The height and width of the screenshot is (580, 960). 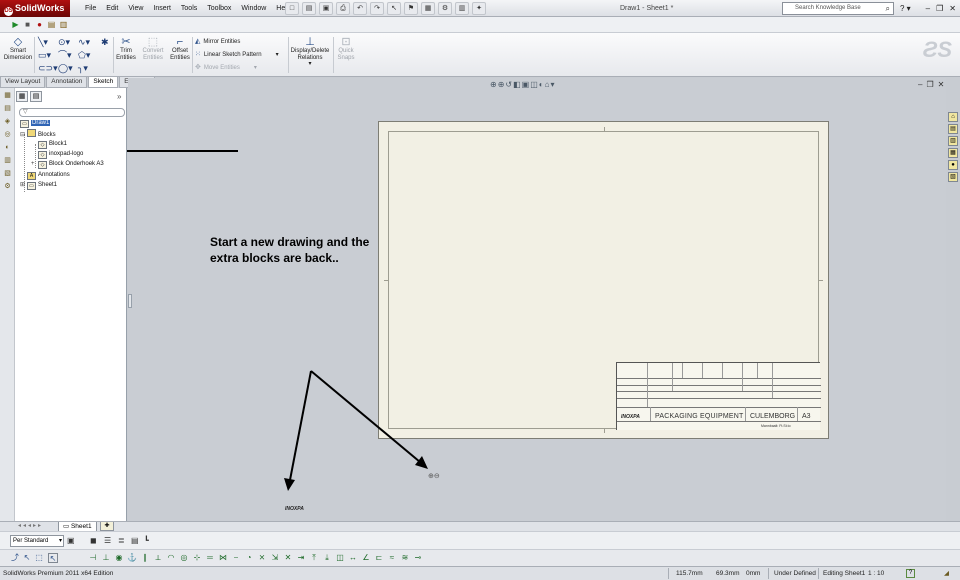 I want to click on relation-midplane-icon: ◫, so click(x=340, y=558).